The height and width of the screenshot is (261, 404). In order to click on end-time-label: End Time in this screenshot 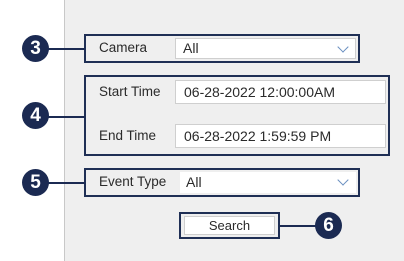, I will do `click(128, 135)`.